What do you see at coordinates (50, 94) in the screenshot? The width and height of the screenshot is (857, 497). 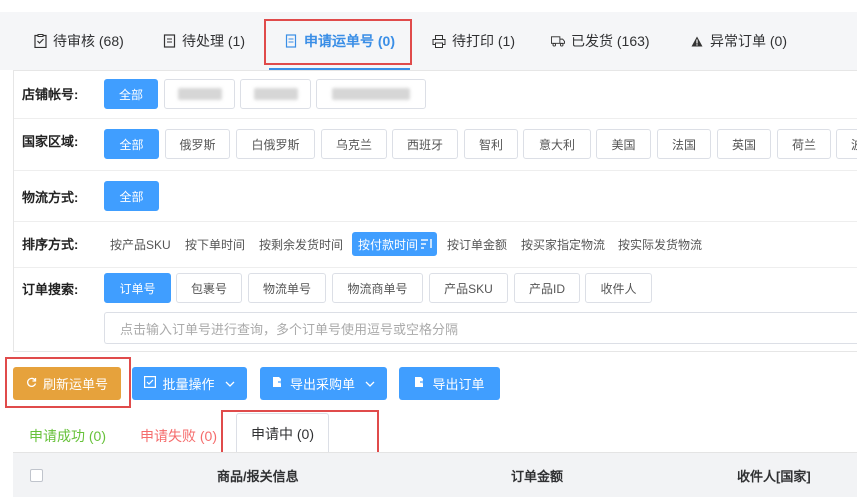 I see `store-label: 店铺帐号:` at bounding box center [50, 94].